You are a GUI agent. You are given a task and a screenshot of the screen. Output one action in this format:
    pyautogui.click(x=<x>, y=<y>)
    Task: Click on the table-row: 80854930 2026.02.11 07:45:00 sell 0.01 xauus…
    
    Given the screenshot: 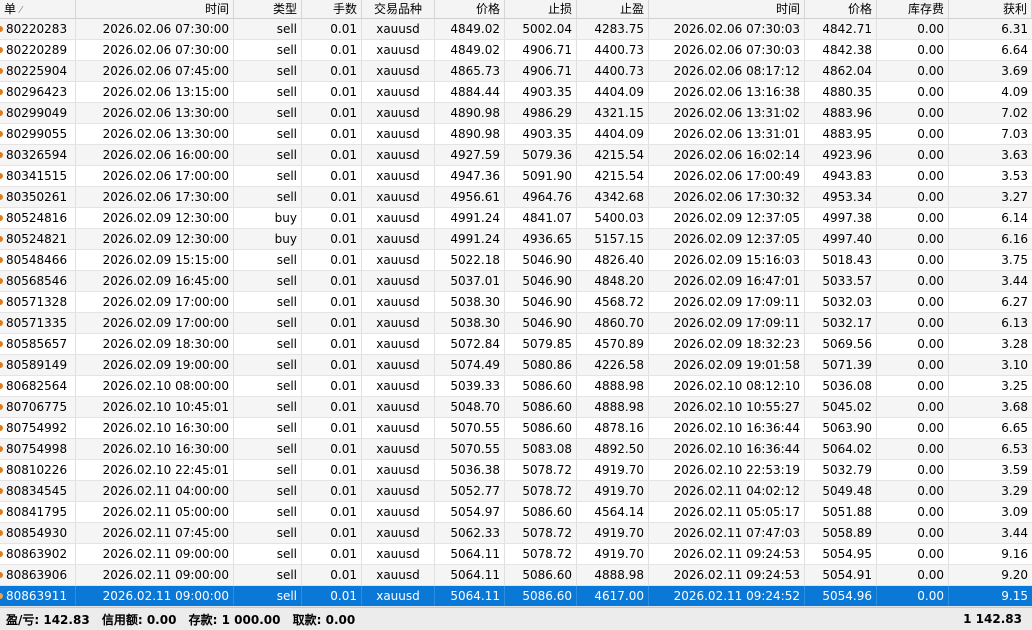 What is the action you would take?
    pyautogui.click(x=516, y=533)
    